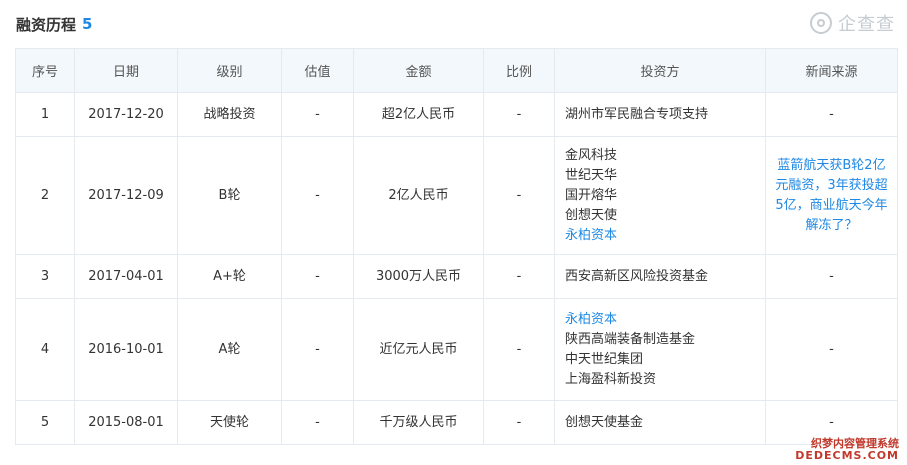  What do you see at coordinates (611, 379) in the screenshot?
I see `investor-name: 上海盈科新投资` at bounding box center [611, 379].